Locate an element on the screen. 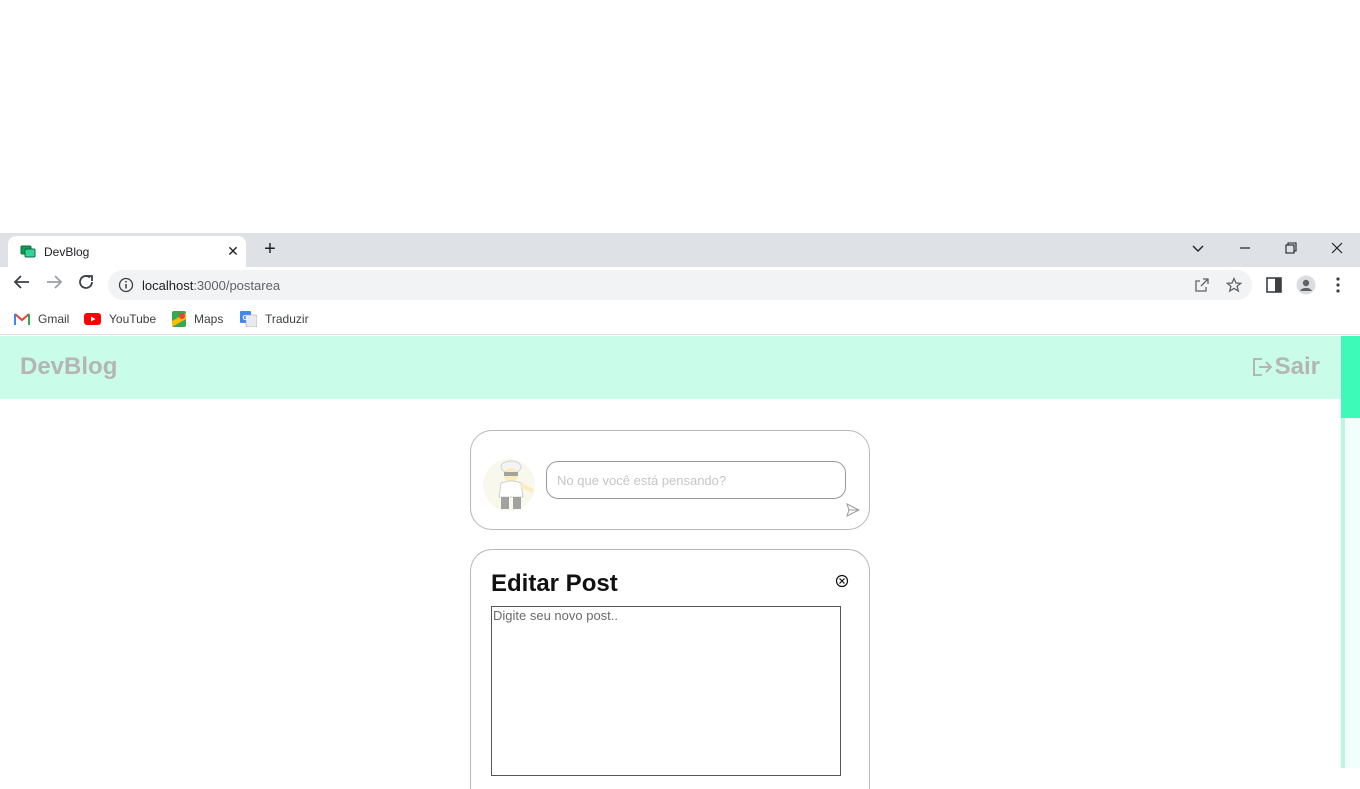 The height and width of the screenshot is (789, 1360). bookmark-gmail: Gmail is located at coordinates (41, 319).